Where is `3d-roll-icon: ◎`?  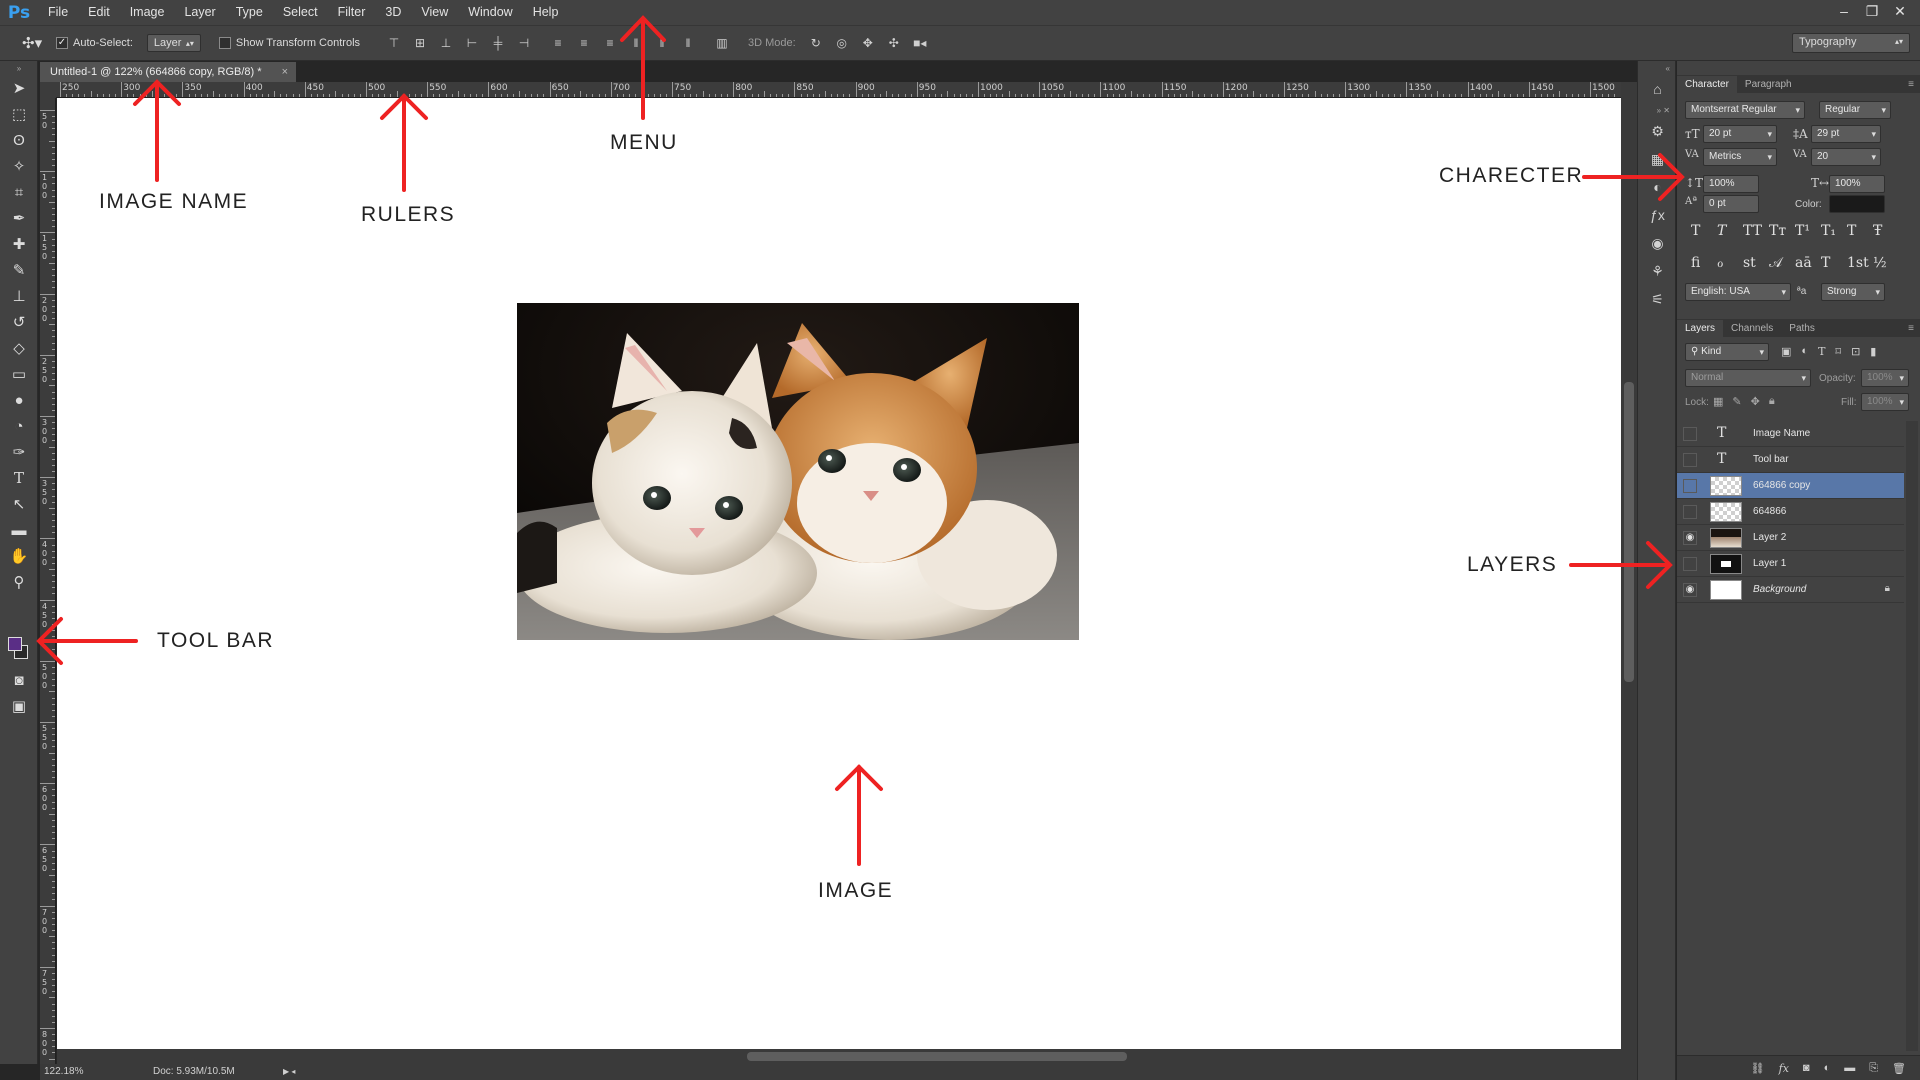
3d-roll-icon: ◎ is located at coordinates (842, 43).